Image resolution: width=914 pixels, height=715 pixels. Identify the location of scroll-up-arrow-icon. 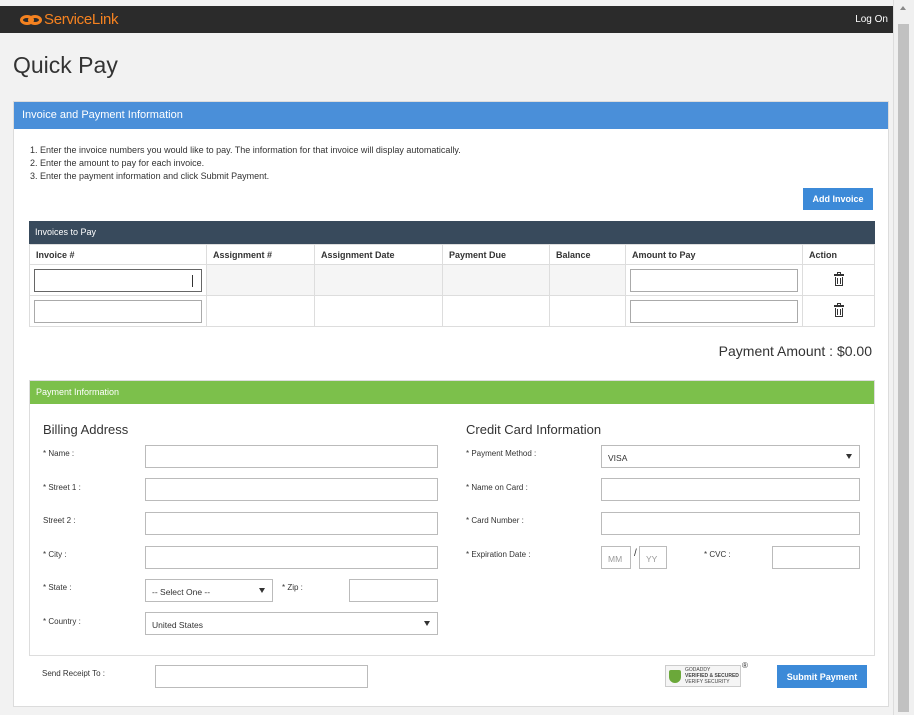
(903, 8).